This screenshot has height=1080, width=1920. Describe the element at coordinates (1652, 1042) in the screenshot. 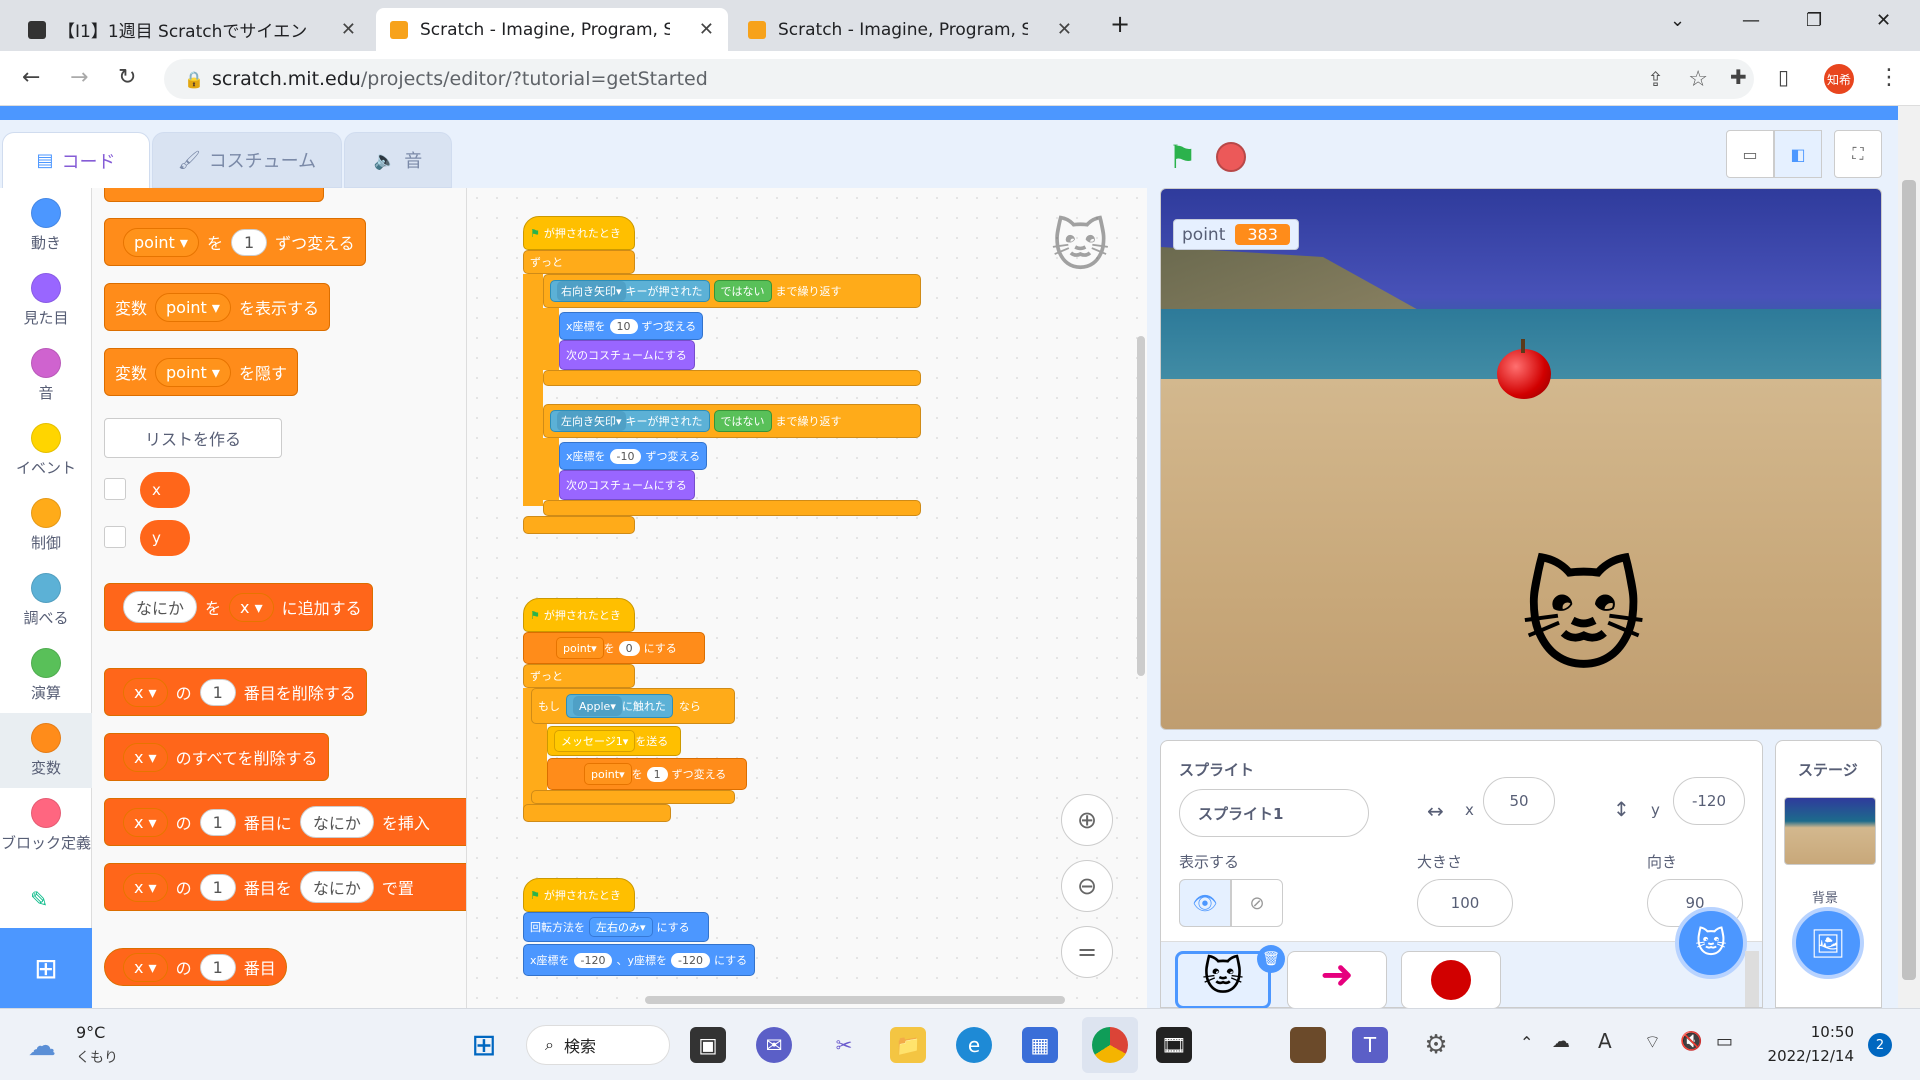

I see `wifi-icon: ⌔` at that location.